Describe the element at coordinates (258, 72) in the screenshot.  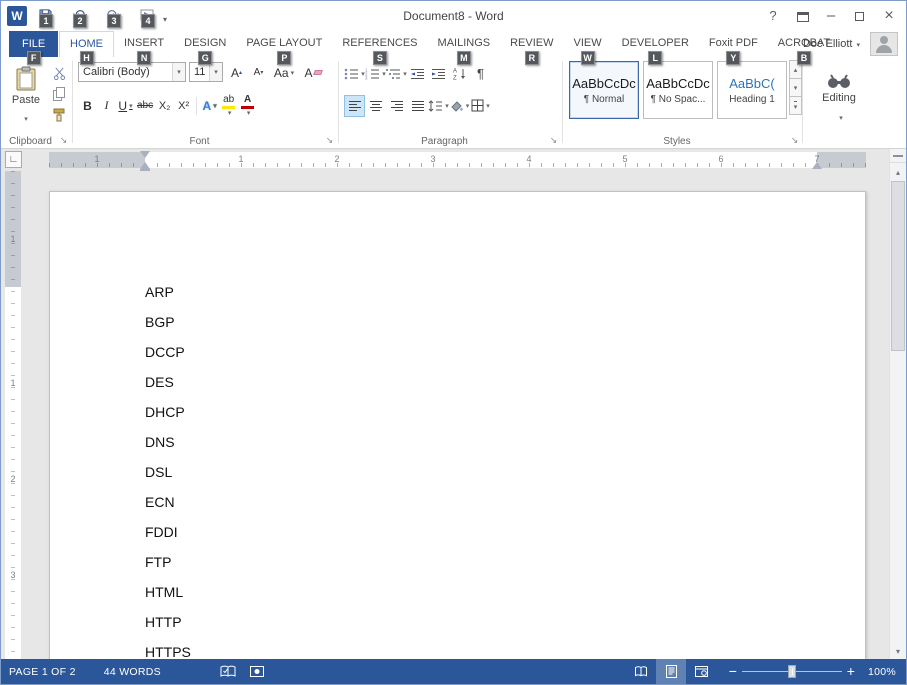
I see `shrink-font-button: A` at that location.